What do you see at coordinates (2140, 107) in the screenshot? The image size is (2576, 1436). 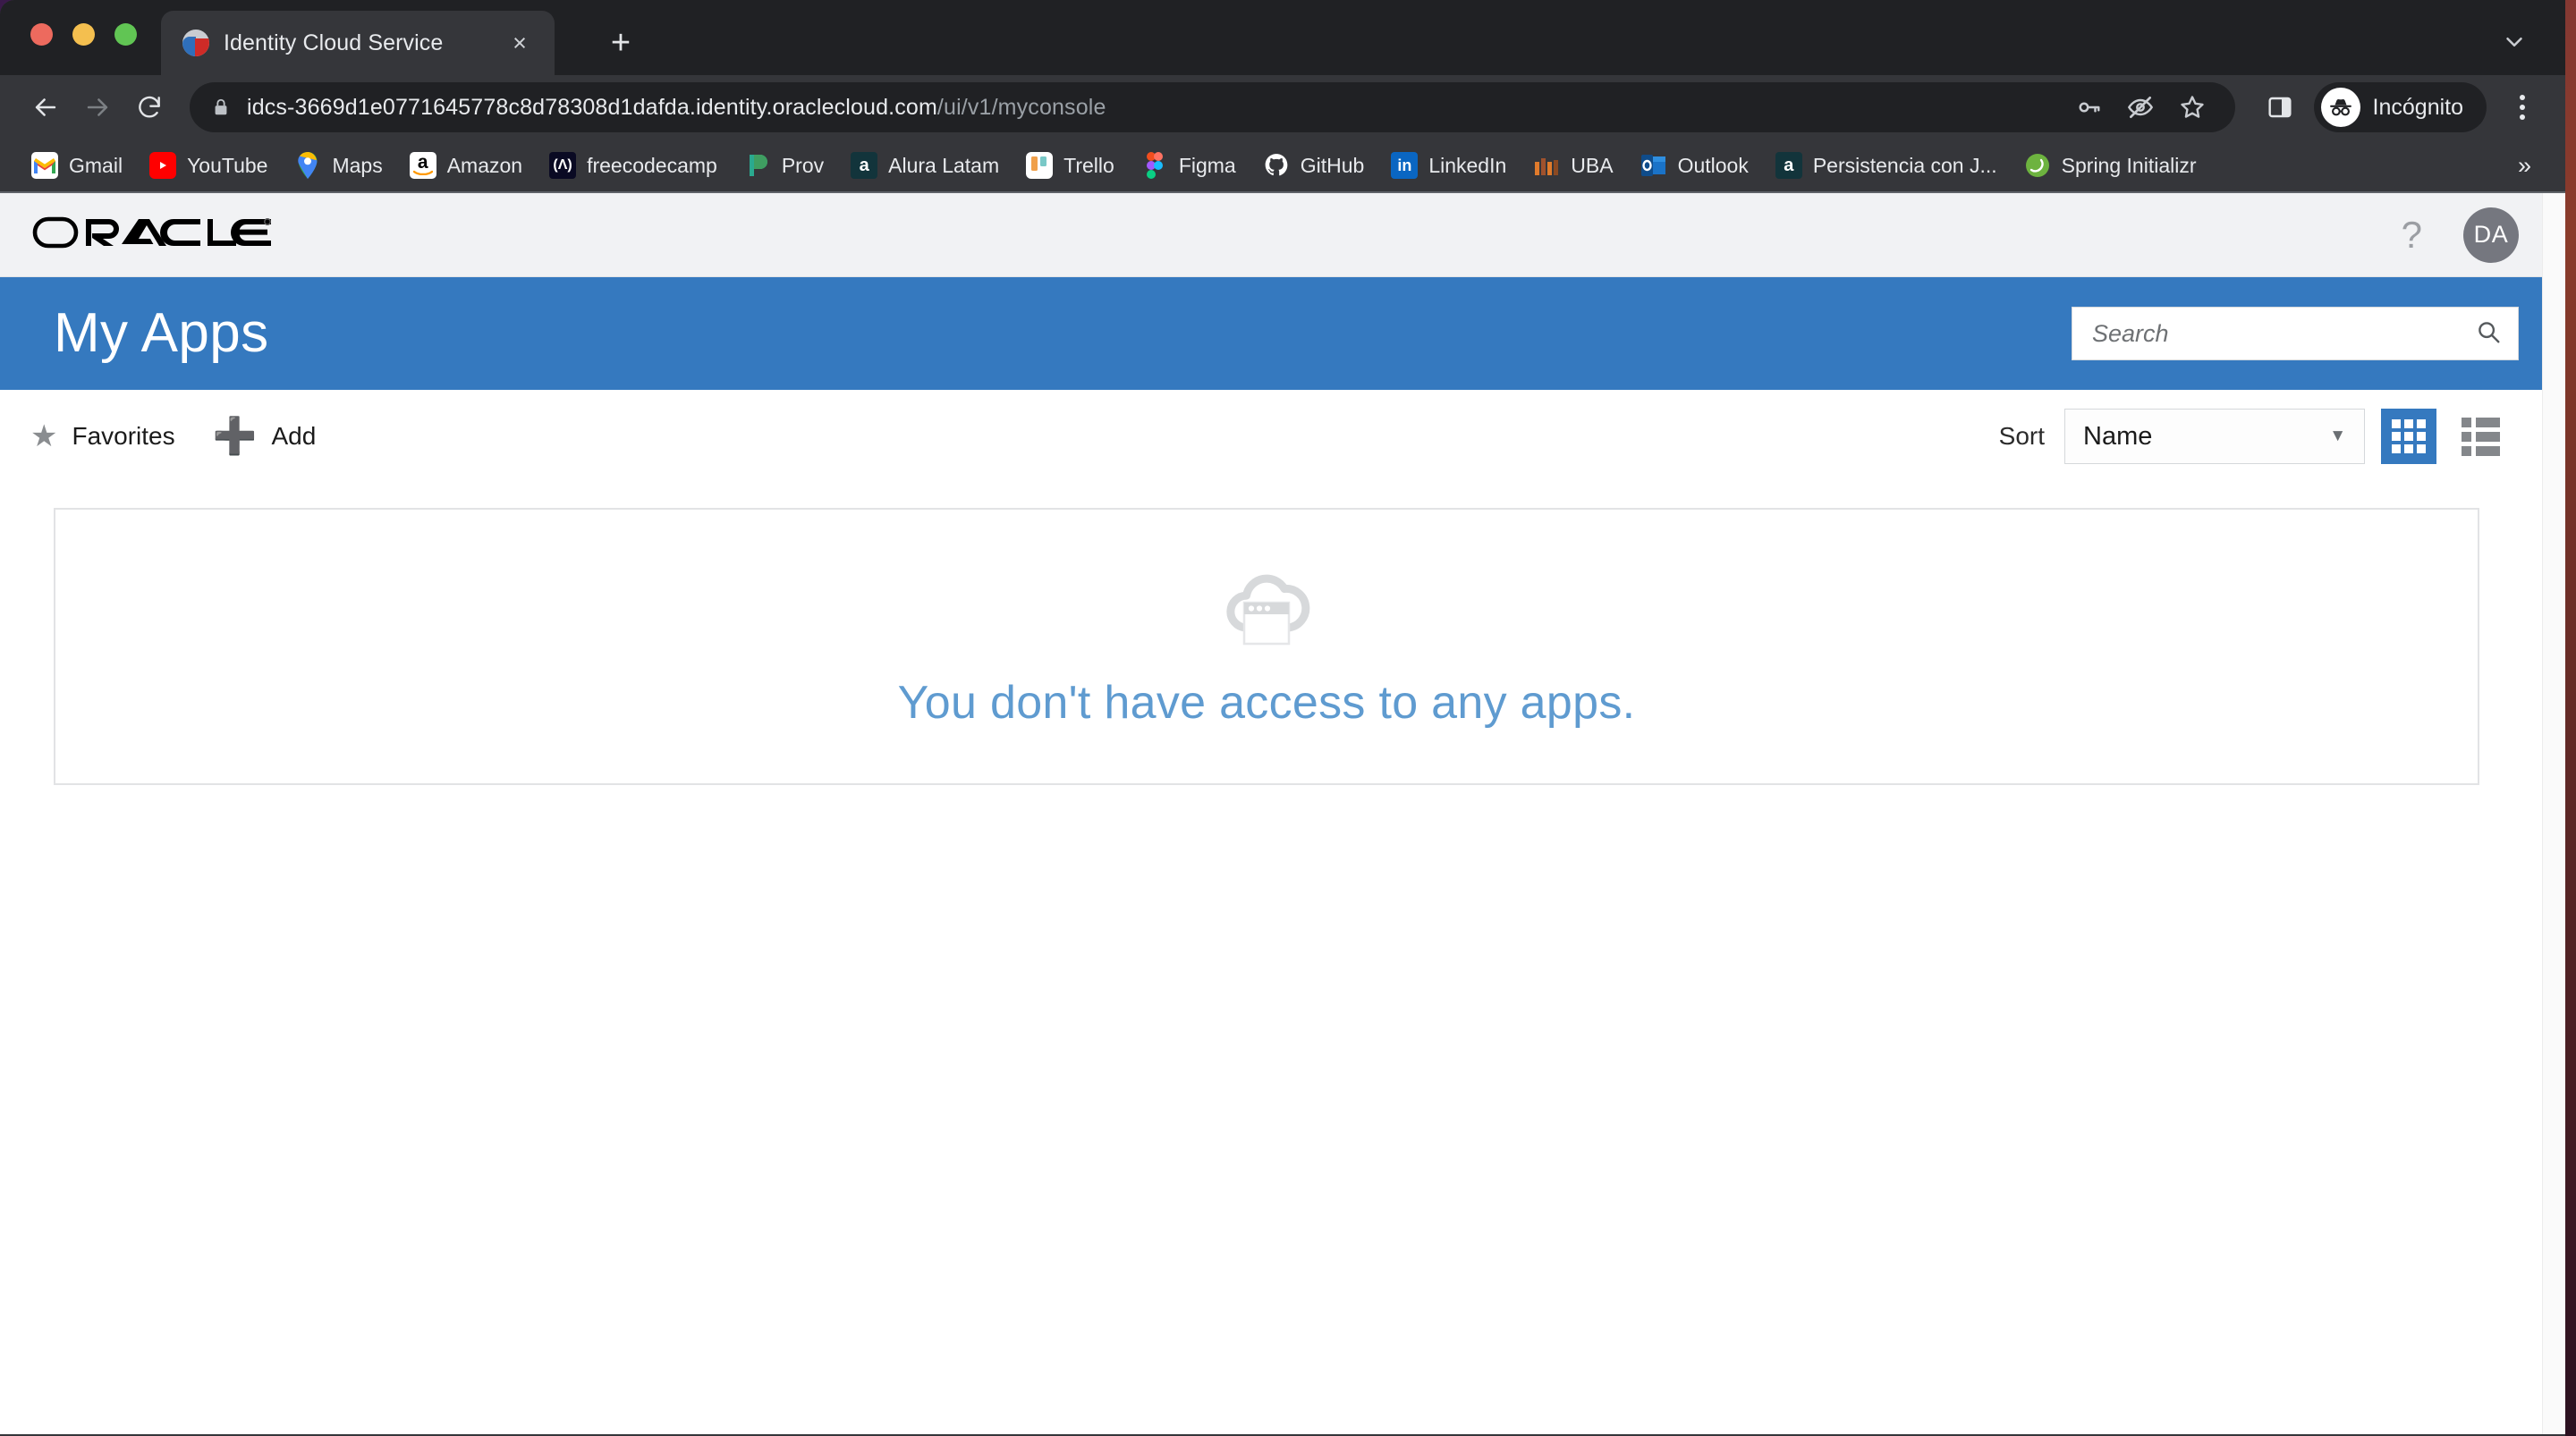 I see `eye-slash-icon` at bounding box center [2140, 107].